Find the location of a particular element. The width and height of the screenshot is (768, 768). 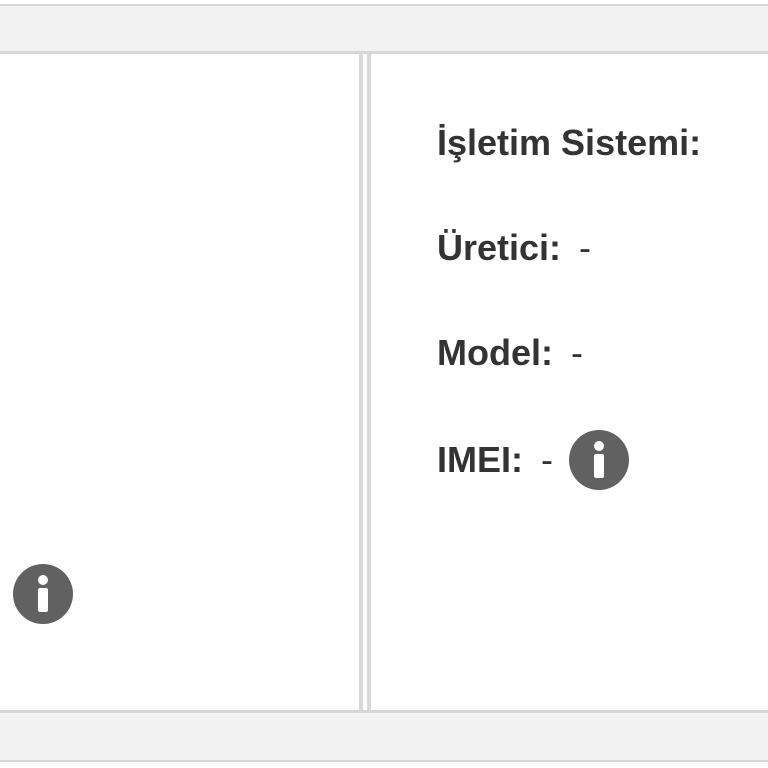

bottom-bar is located at coordinates (384, 736).